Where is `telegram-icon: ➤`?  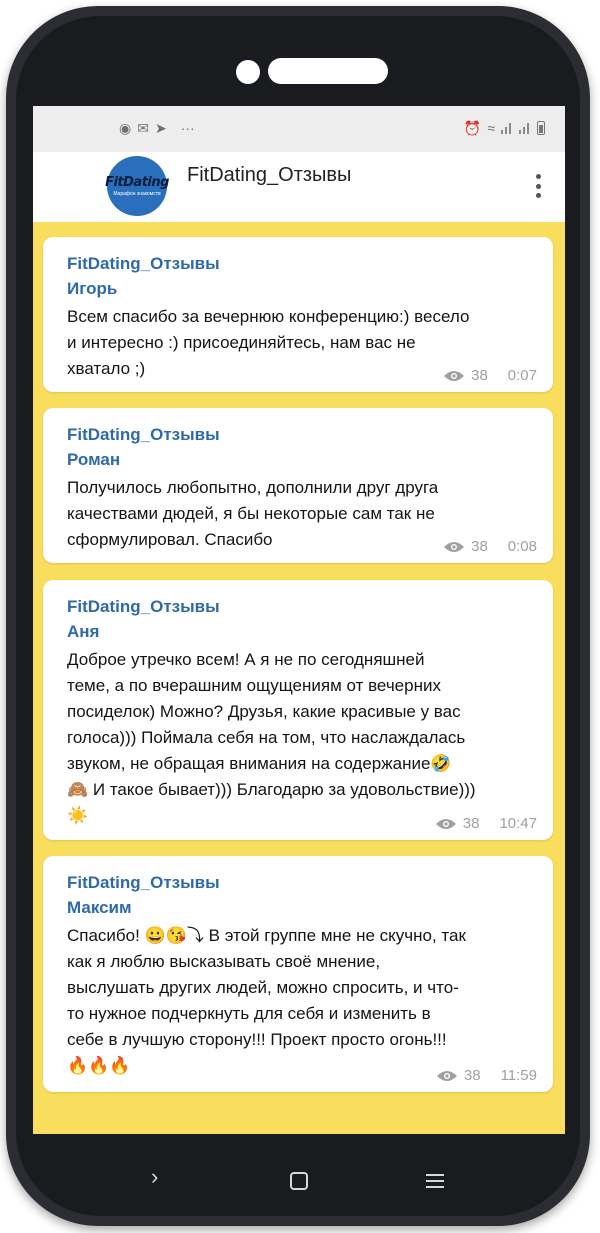
telegram-icon: ➤ is located at coordinates (160, 128).